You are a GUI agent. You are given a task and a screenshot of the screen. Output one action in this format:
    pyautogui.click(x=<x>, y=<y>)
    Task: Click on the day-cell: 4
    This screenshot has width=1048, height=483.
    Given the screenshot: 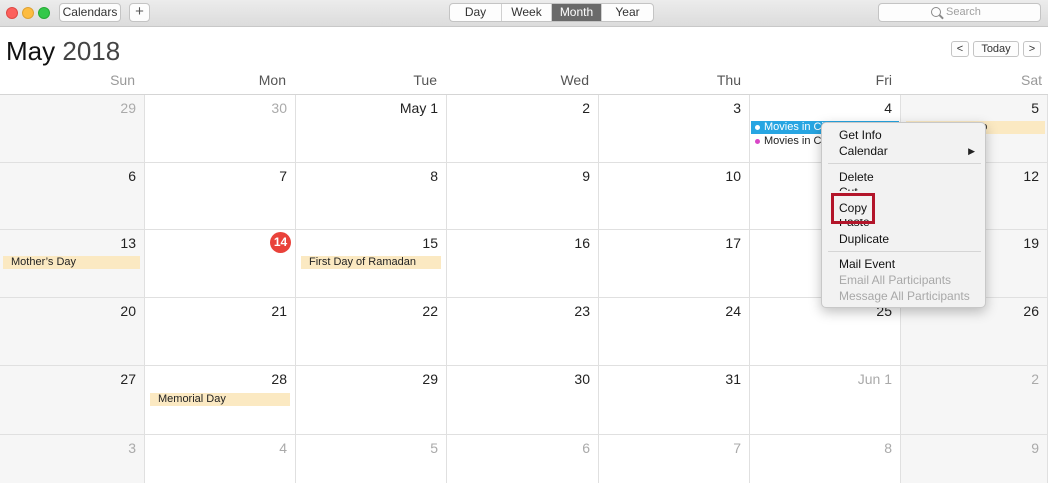 What is the action you would take?
    pyautogui.click(x=220, y=459)
    